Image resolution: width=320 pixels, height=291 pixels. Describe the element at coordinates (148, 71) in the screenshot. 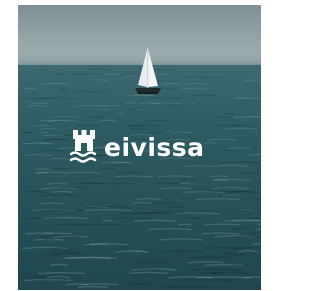

I see `sailboat` at that location.